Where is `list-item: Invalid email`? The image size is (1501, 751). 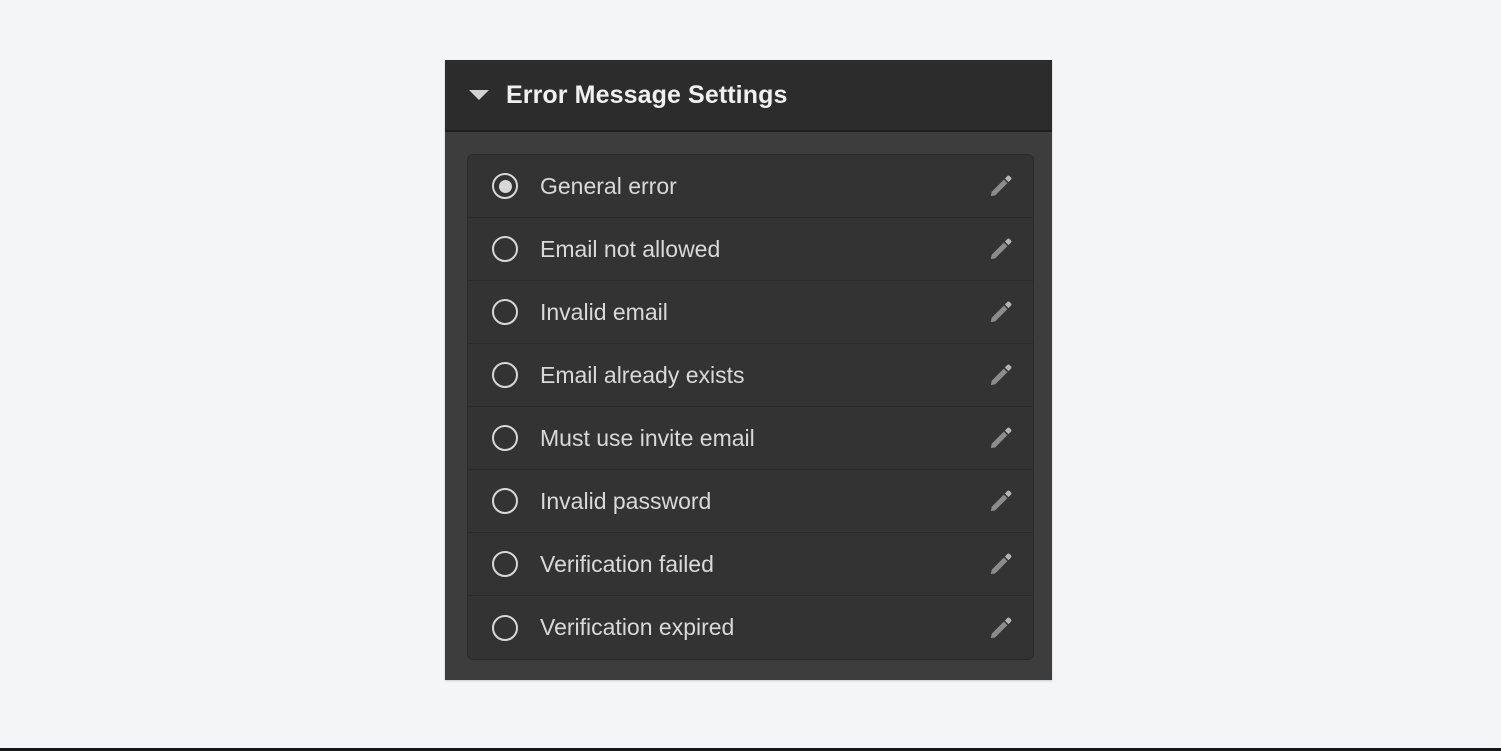 list-item: Invalid email is located at coordinates (750, 312).